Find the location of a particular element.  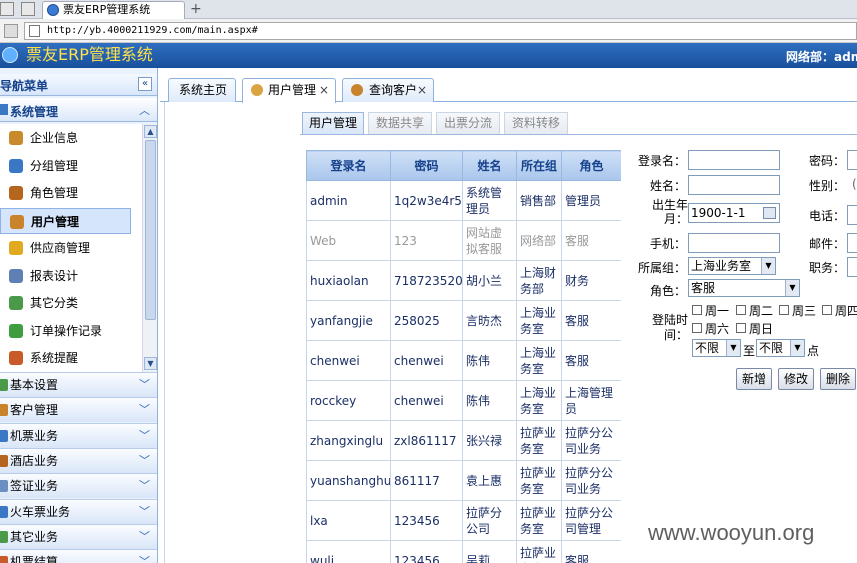

new-tab-button: + is located at coordinates (196, 9).